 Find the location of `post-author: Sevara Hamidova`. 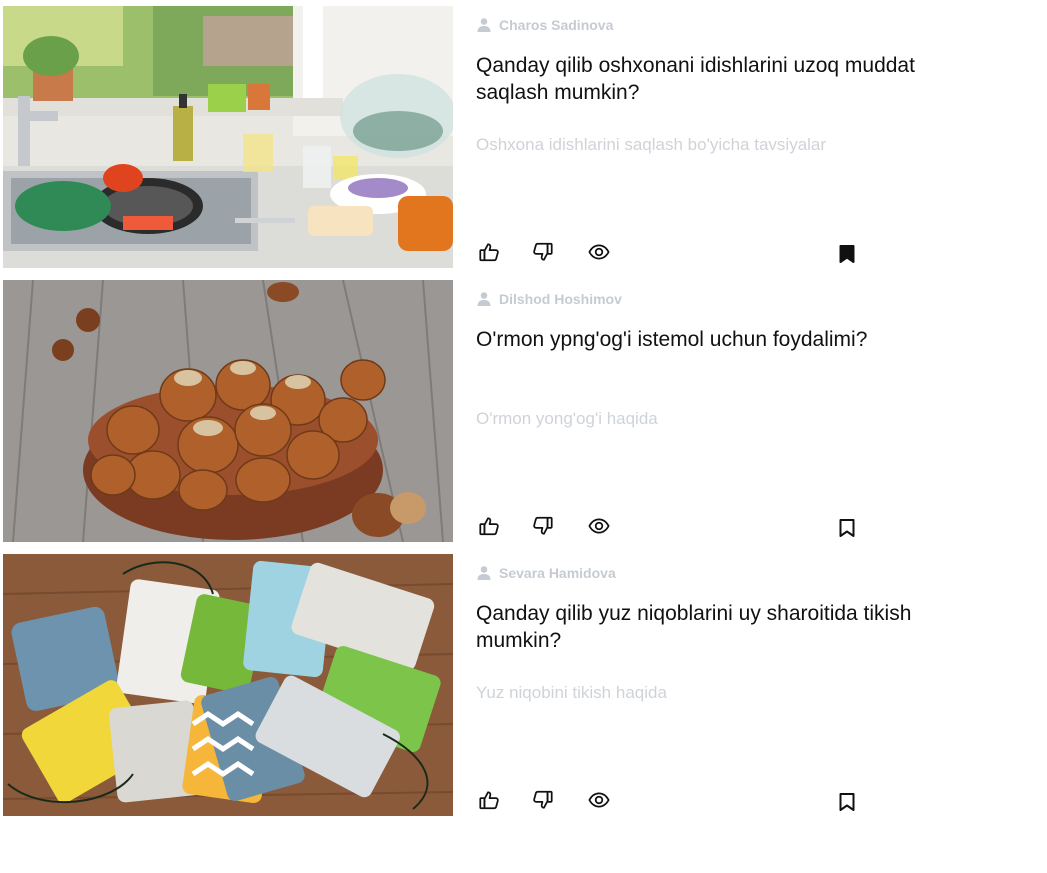

post-author: Sevara Hamidova is located at coordinates (546, 573).